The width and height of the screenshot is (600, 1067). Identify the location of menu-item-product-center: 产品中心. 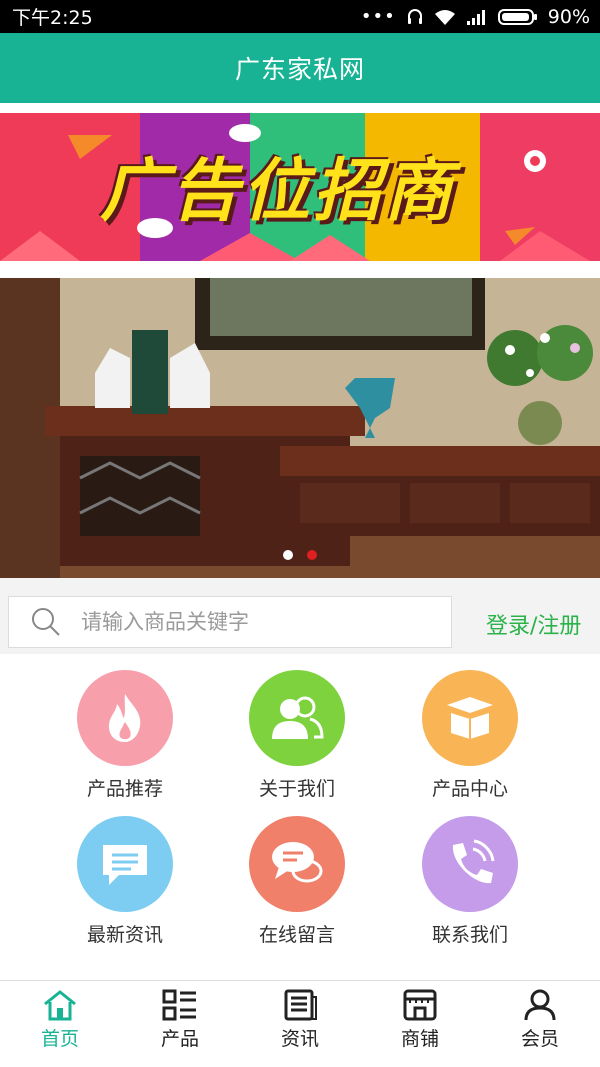
(470, 735).